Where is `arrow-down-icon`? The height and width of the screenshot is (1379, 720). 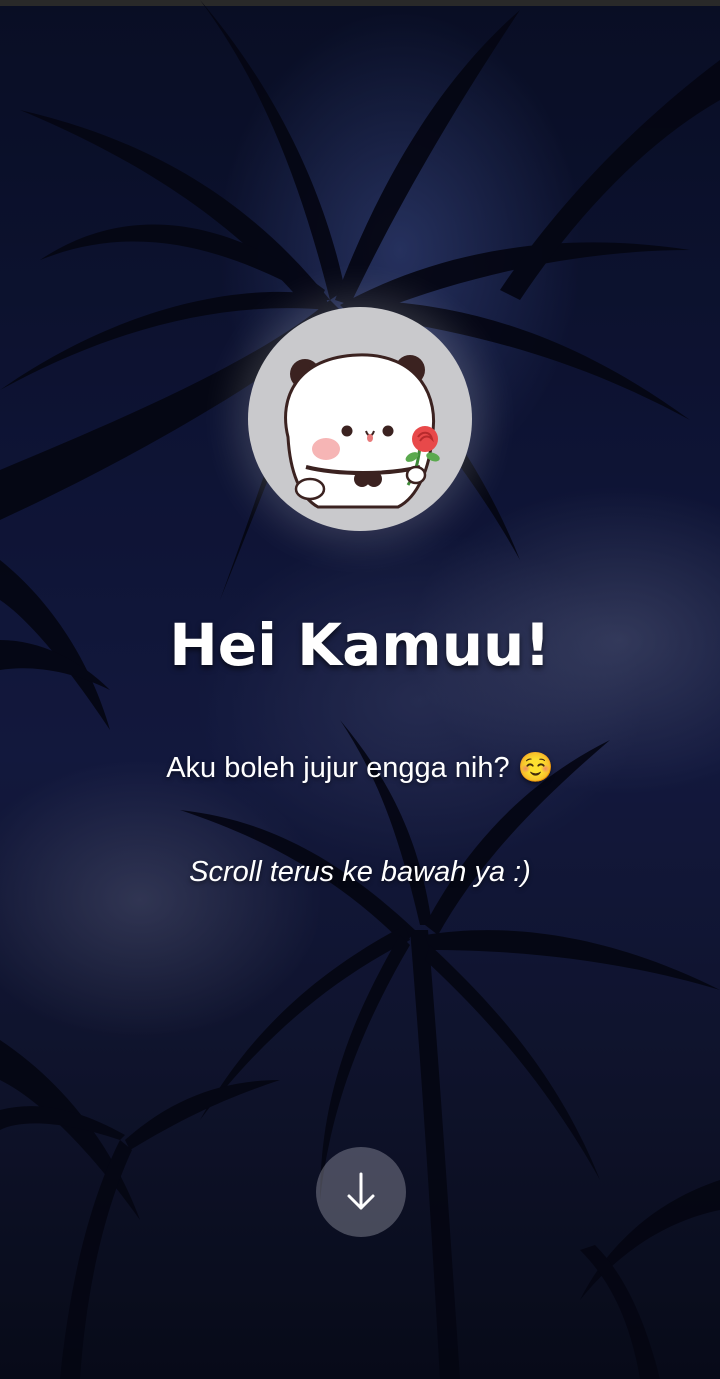 arrow-down-icon is located at coordinates (361, 1191).